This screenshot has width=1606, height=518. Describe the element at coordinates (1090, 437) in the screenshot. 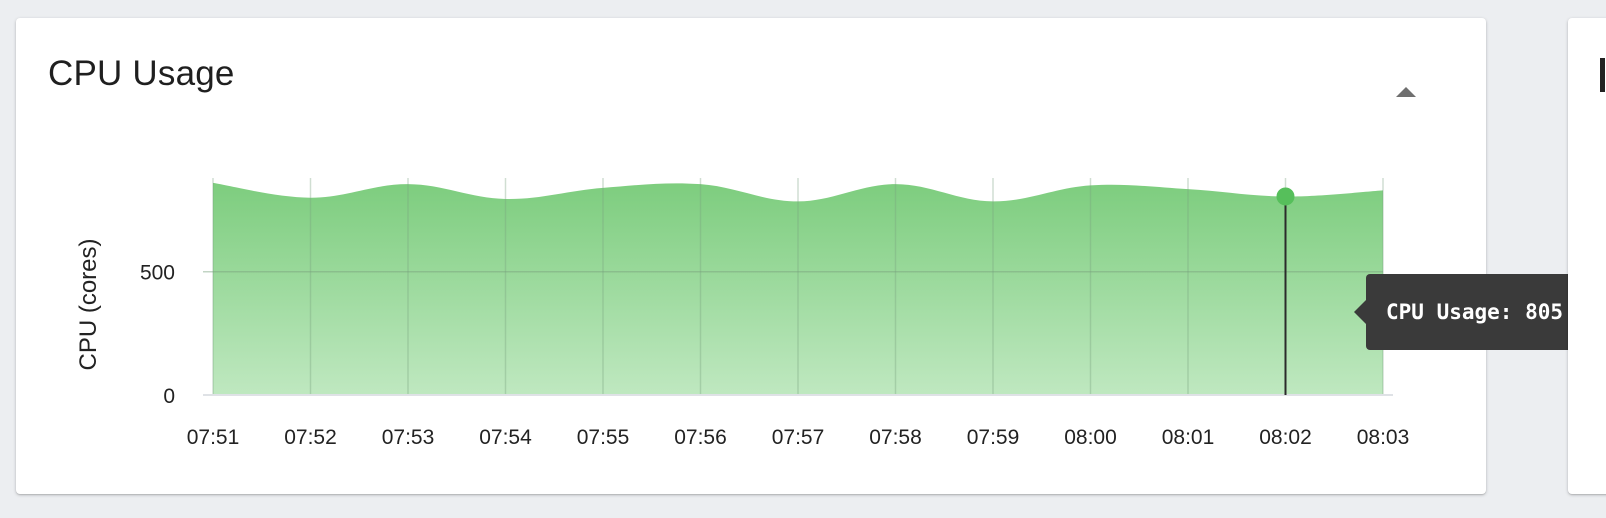

I see `x-tick-label: 08:00` at that location.